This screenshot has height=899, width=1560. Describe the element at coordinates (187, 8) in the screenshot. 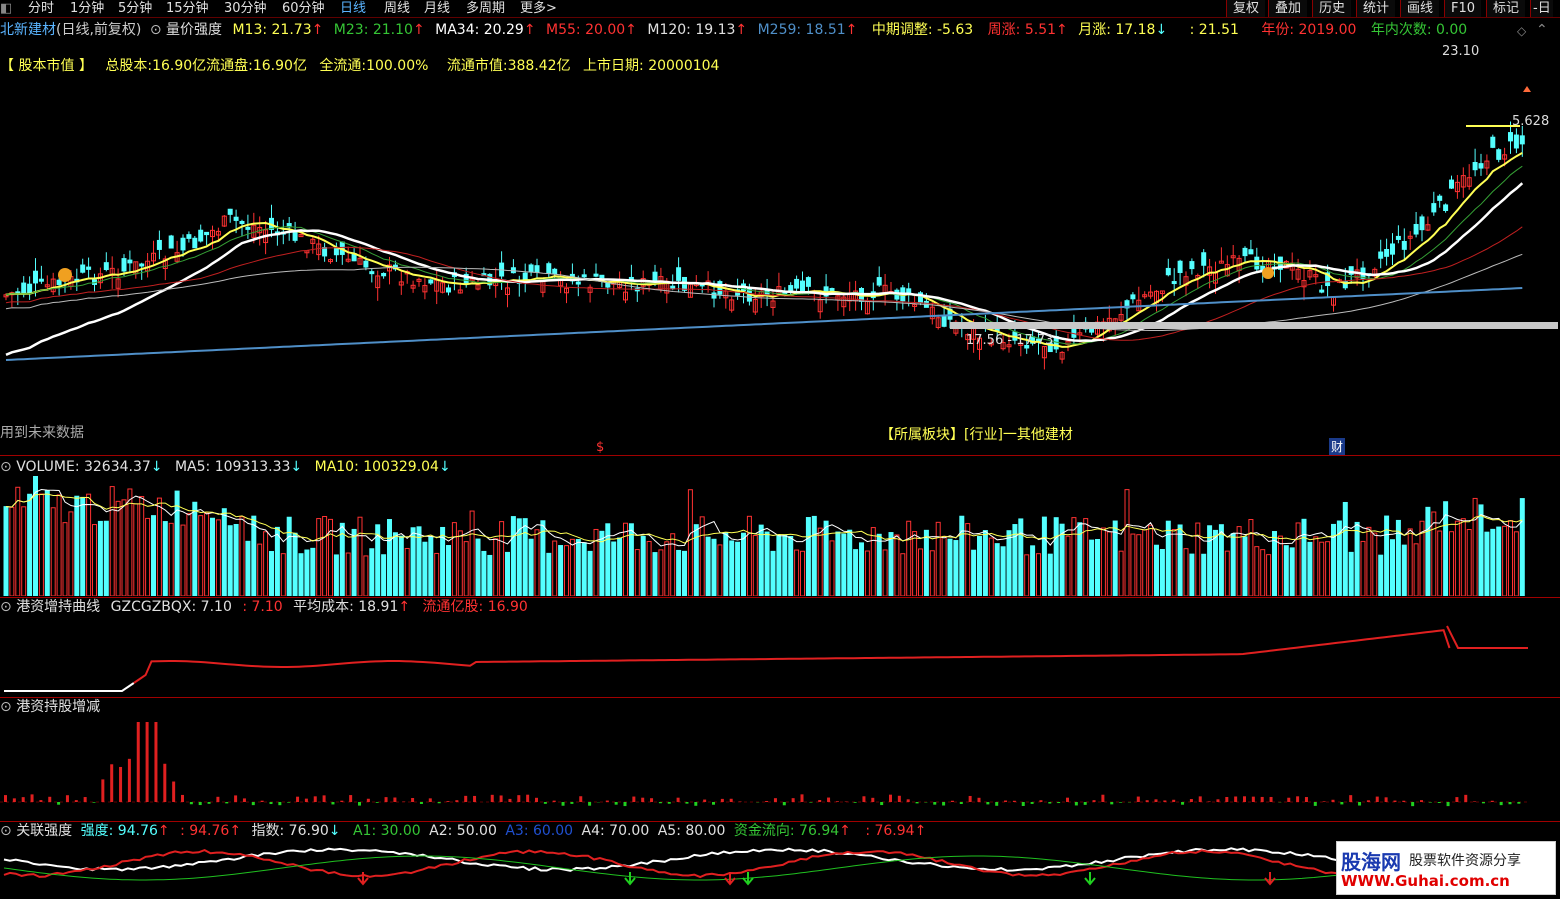

I see `period-tab-15min: 15分钟` at that location.